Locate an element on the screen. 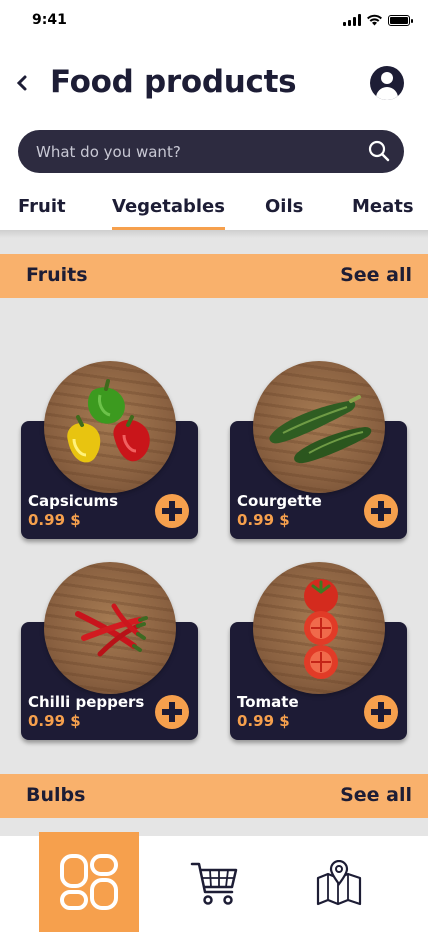 The height and width of the screenshot is (932, 428). bottom-nav is located at coordinates (214, 882).